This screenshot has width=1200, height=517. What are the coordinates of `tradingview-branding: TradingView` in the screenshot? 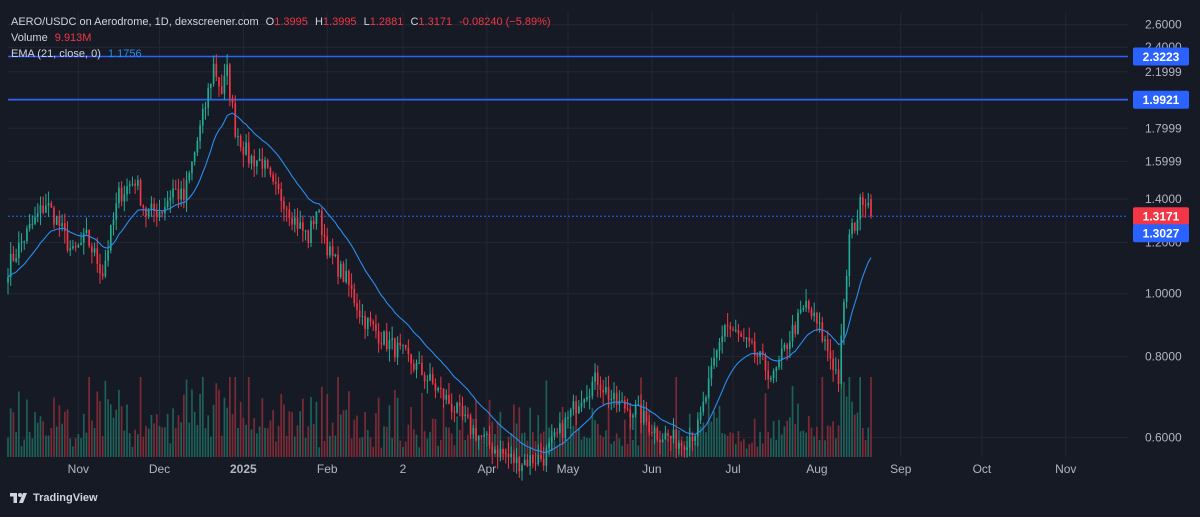 It's located at (54, 498).